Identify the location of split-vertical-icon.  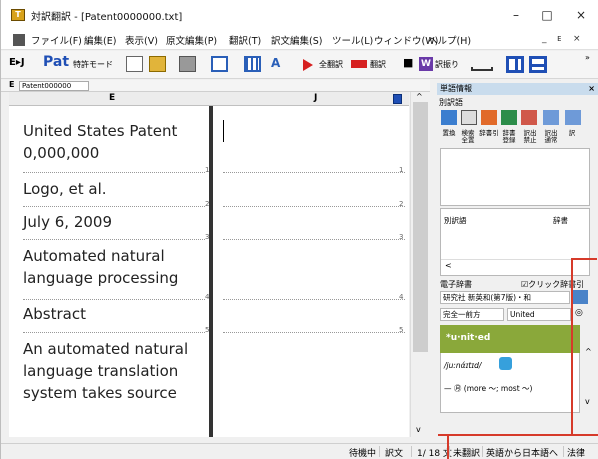
(515, 64).